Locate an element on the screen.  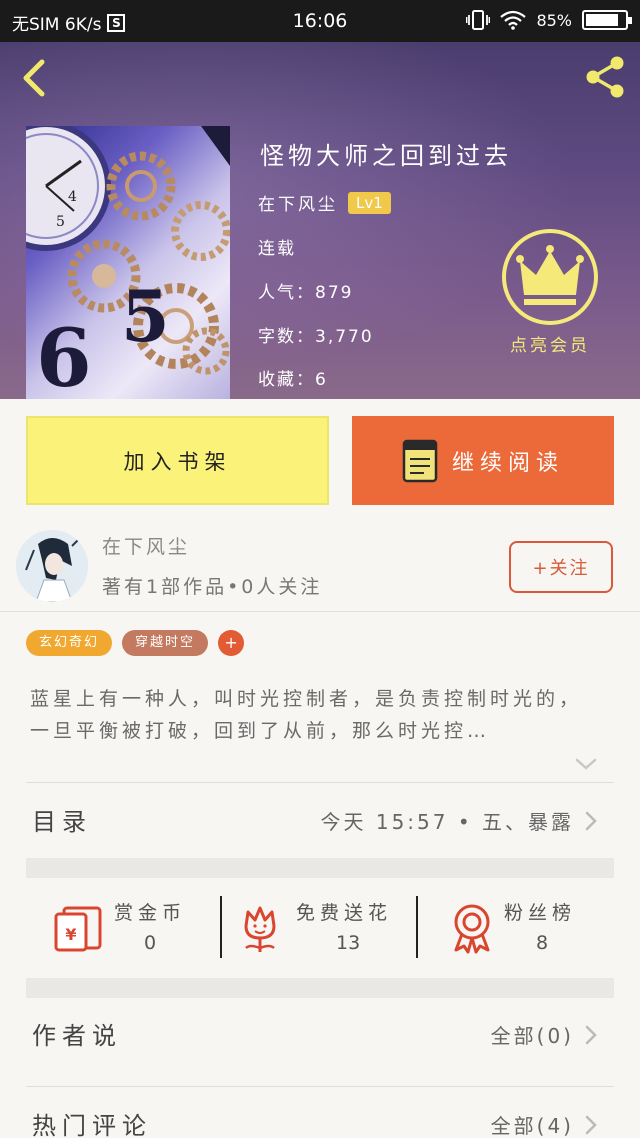
stat-flowers-label: 免费送花 is located at coordinates (344, 913).